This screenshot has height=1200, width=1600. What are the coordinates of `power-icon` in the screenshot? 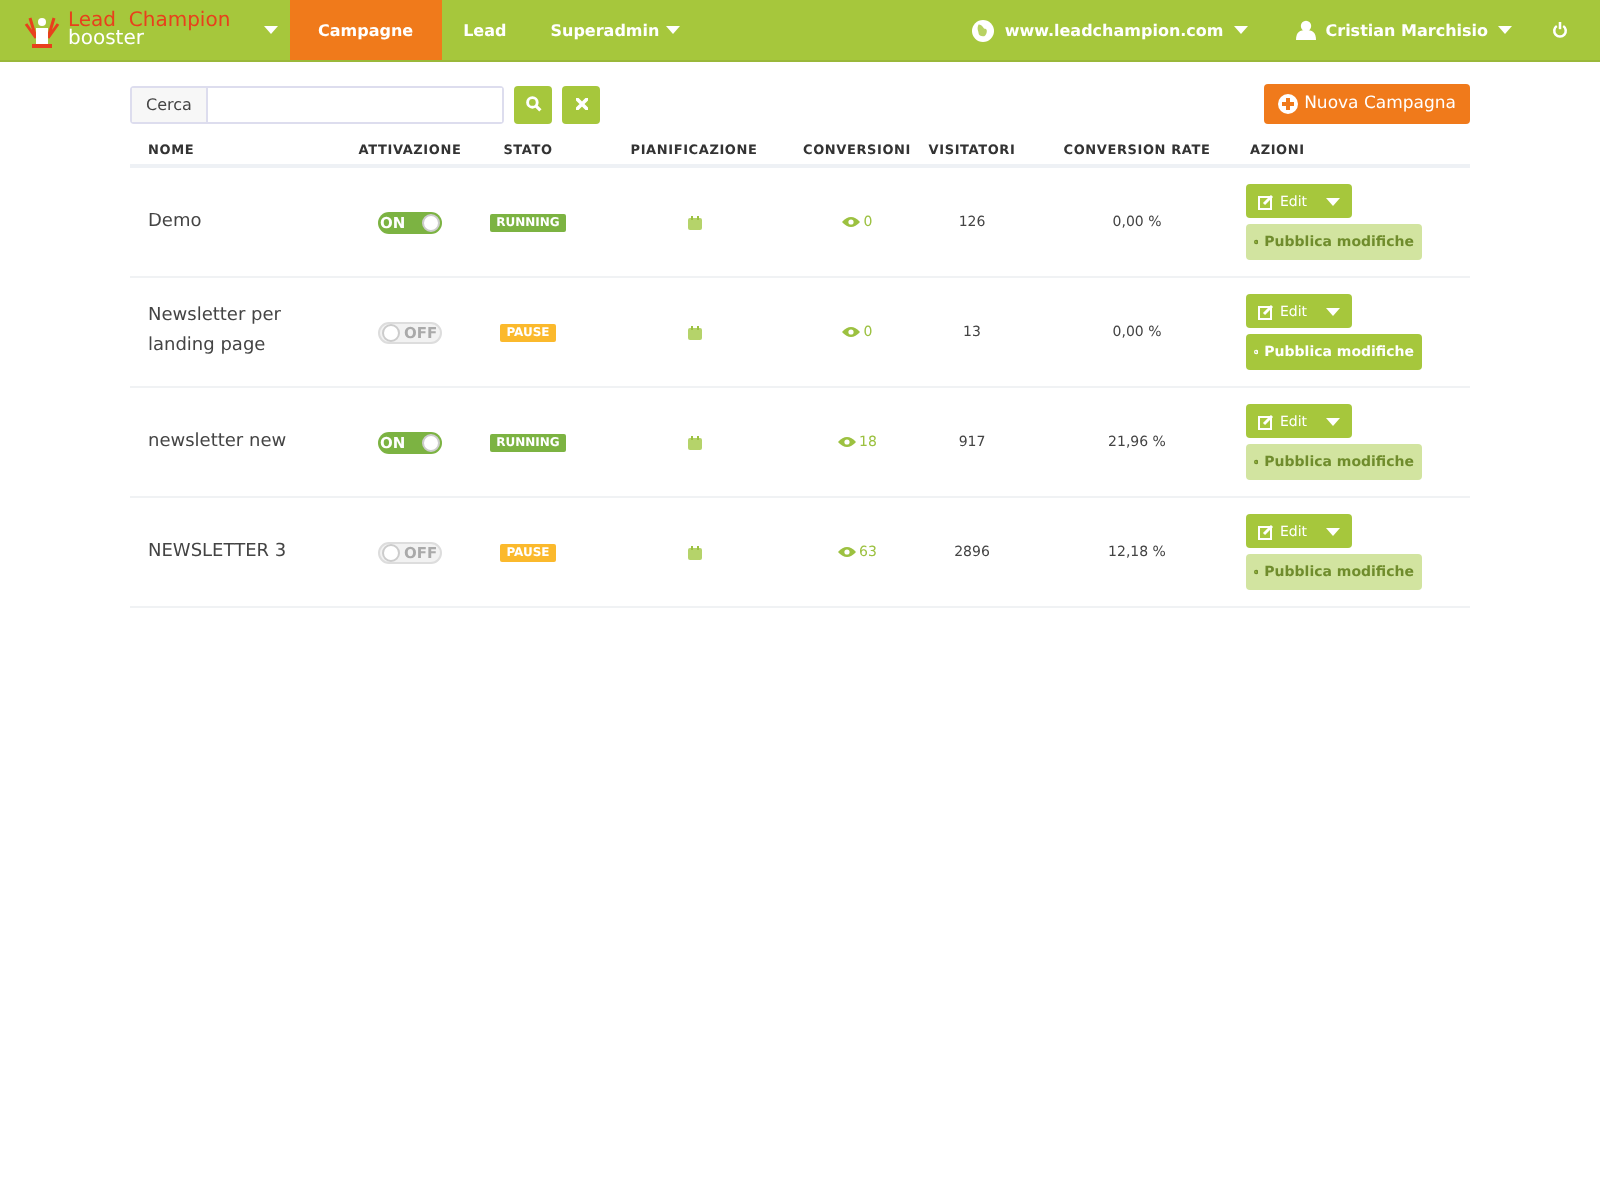 It's located at (1560, 30).